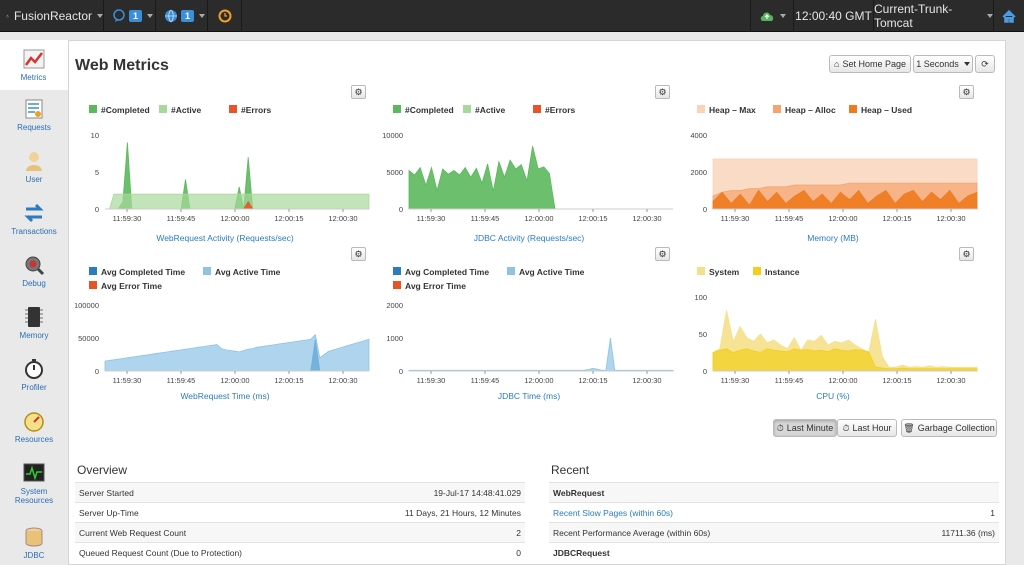 The width and height of the screenshot is (1024, 565). What do you see at coordinates (188, 16) in the screenshot?
I see `cluster-count: 1` at bounding box center [188, 16].